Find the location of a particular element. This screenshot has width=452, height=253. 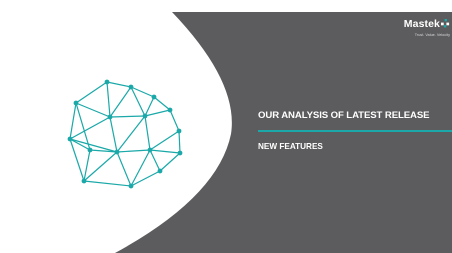

logo-wordmark: Mastek is located at coordinates (421, 24).